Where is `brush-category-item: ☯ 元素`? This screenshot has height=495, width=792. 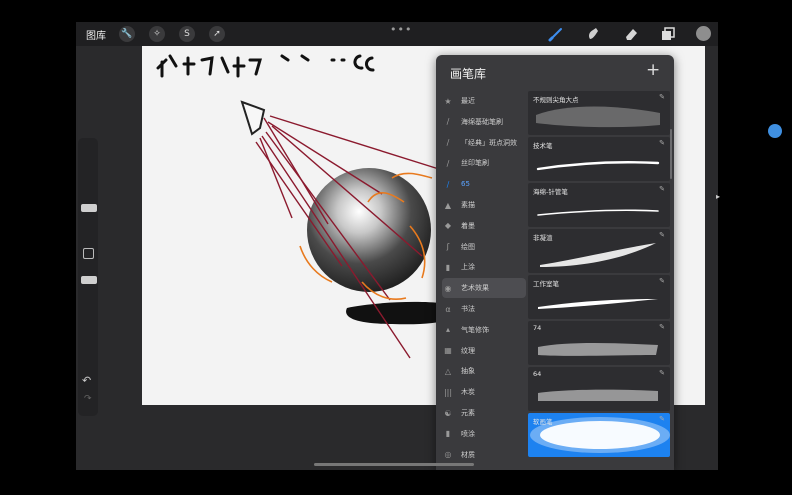
brush-category-item: ☯ 元素 is located at coordinates (484, 413).